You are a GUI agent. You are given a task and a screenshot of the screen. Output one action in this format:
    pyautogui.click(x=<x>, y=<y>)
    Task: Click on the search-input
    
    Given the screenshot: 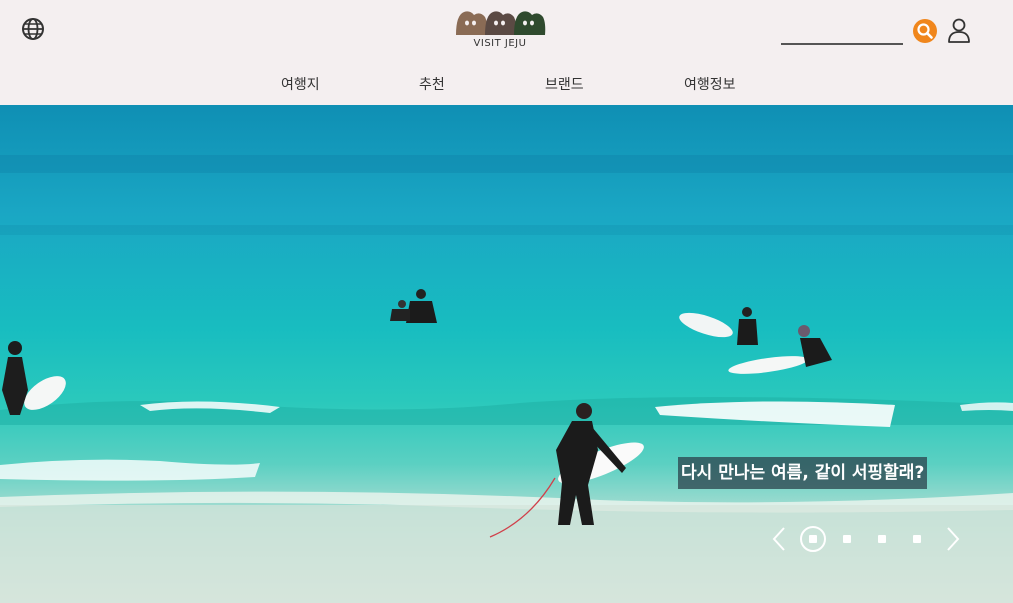 What is the action you would take?
    pyautogui.click(x=842, y=31)
    